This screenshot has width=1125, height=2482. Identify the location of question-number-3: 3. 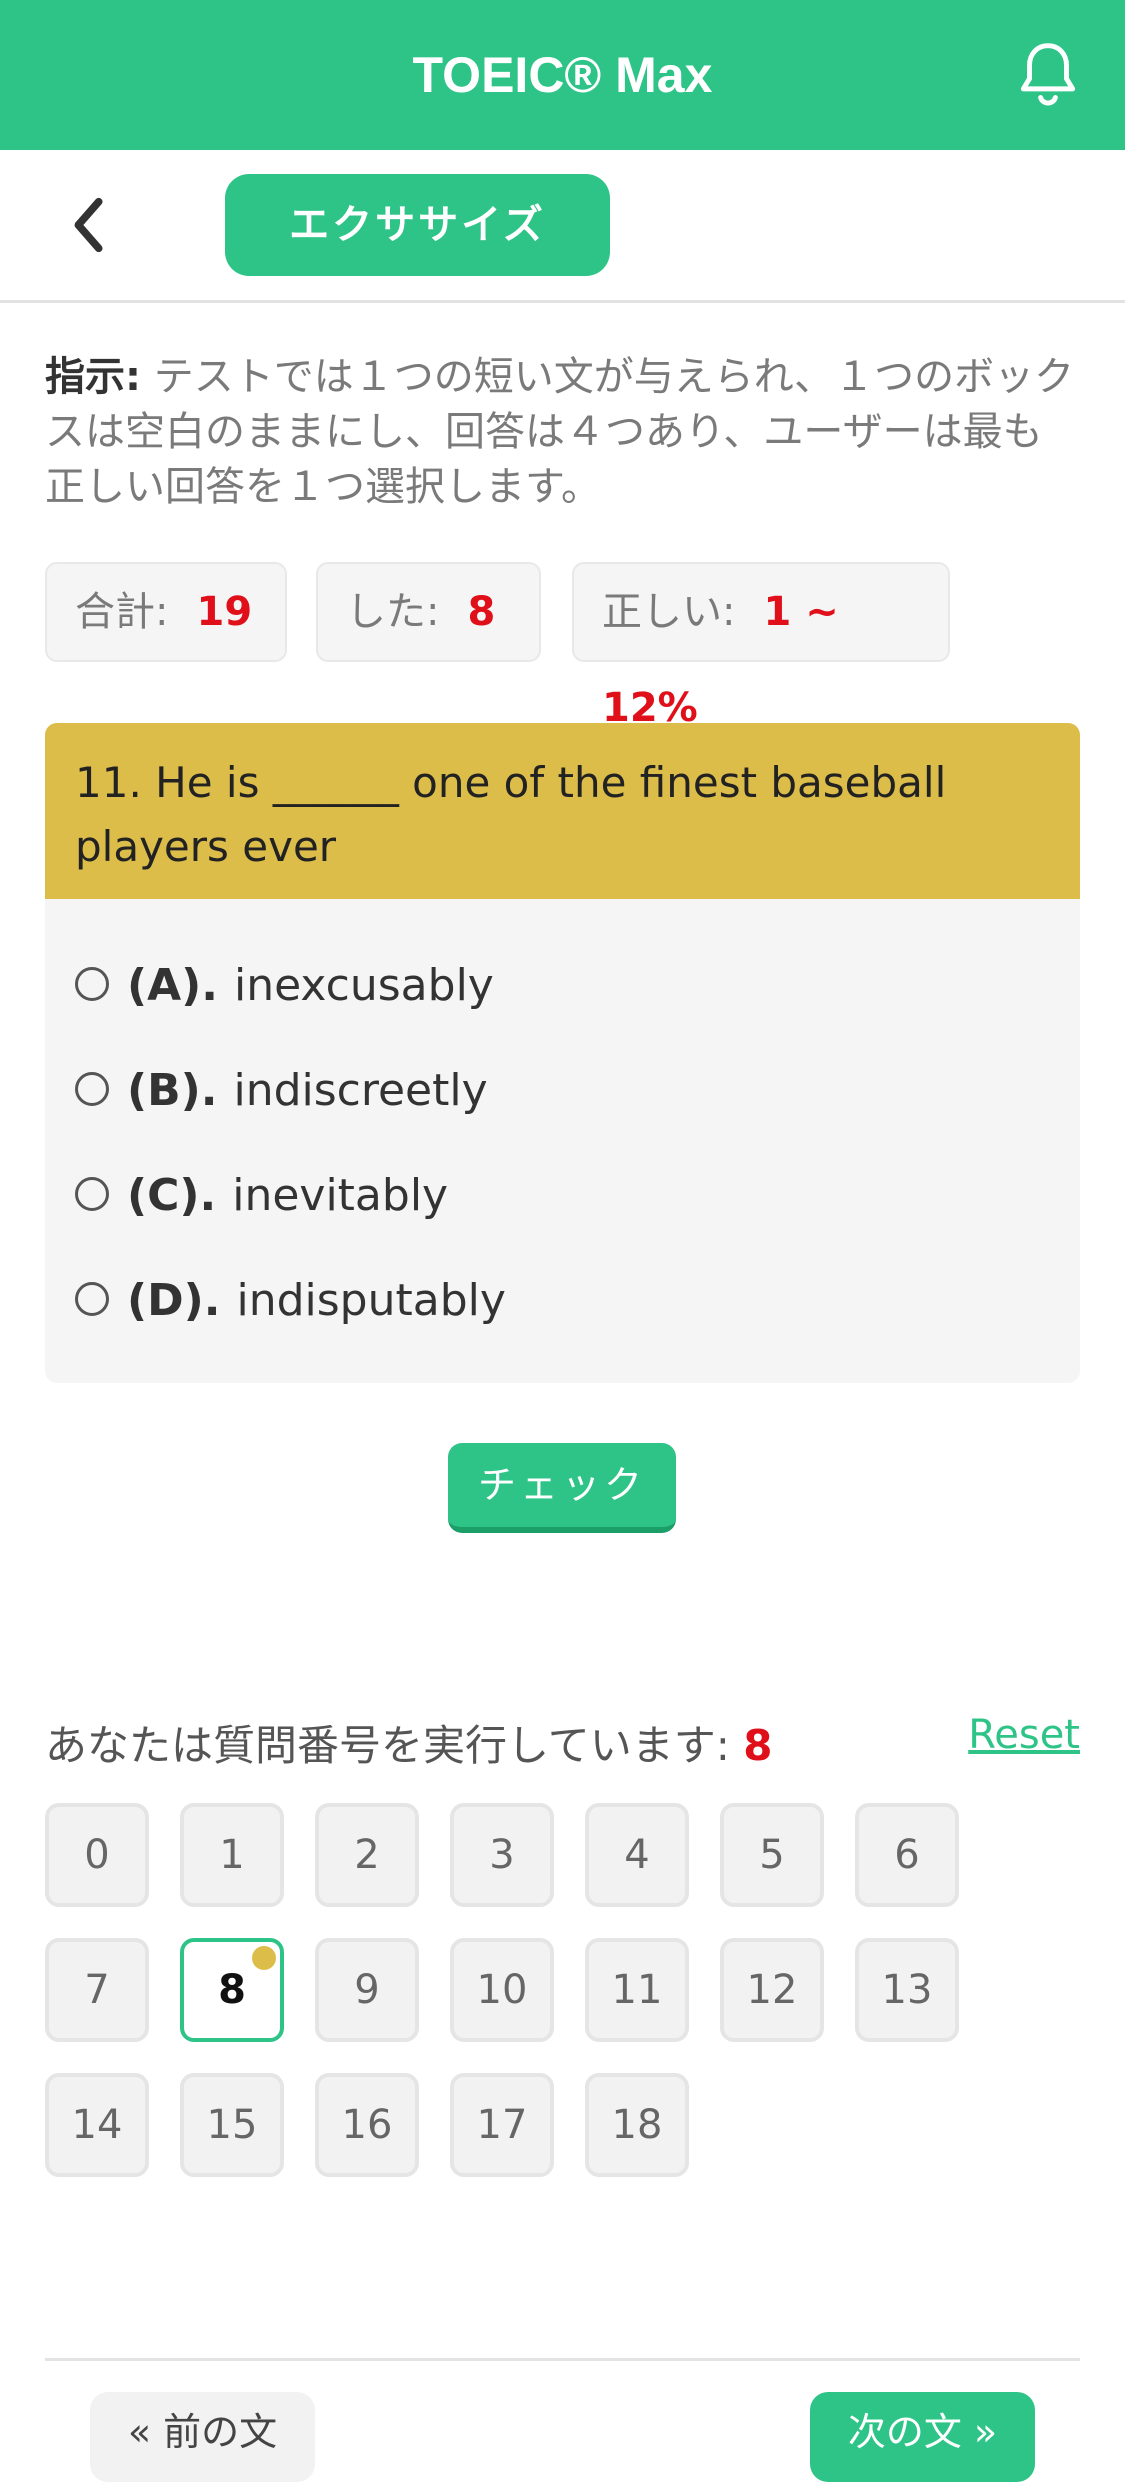
(502, 1855).